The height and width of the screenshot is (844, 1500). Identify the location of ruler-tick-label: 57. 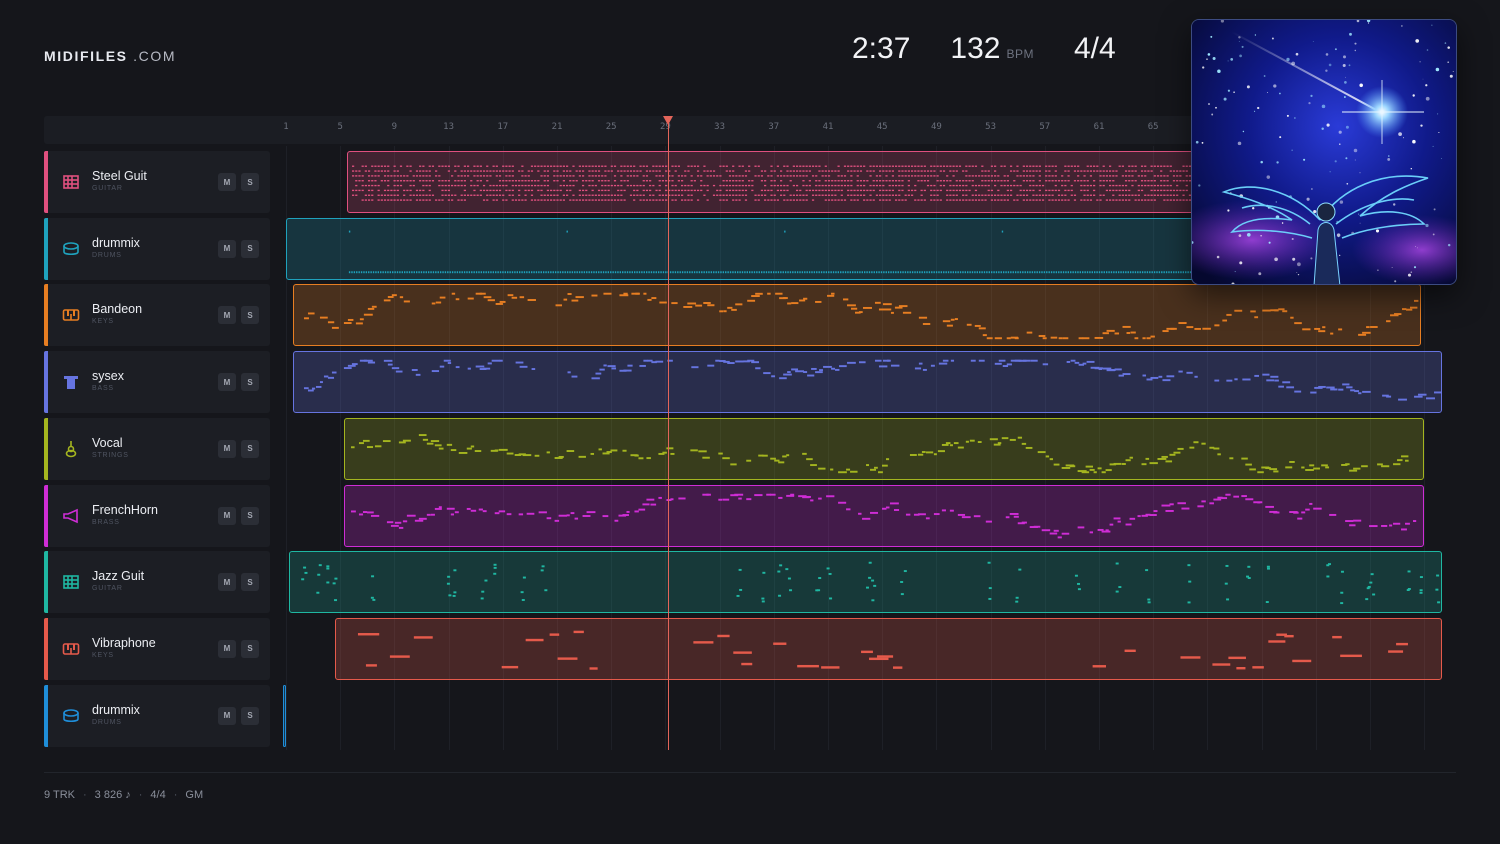
(1045, 127).